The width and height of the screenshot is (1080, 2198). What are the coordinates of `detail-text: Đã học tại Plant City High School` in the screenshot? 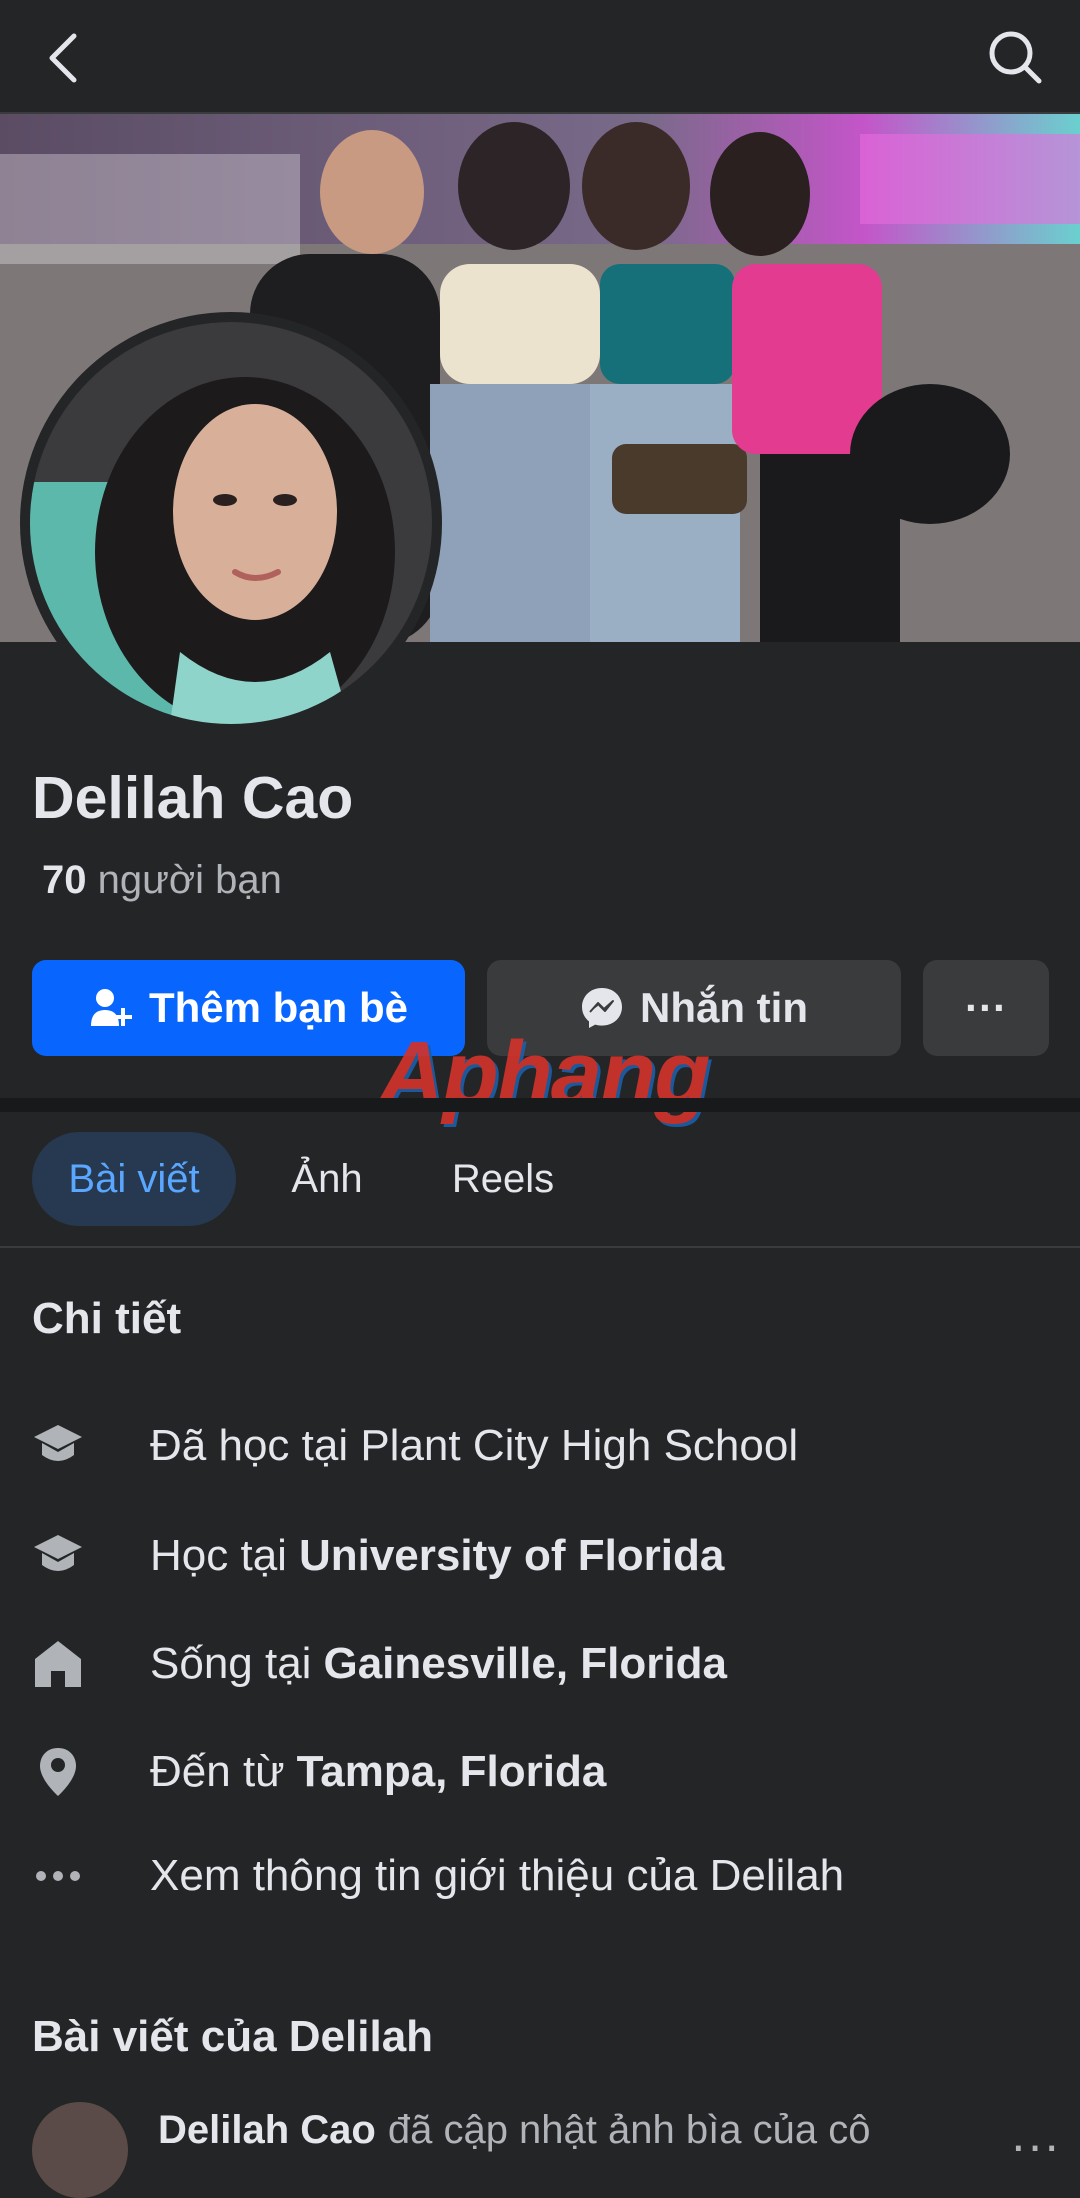 It's located at (474, 1445).